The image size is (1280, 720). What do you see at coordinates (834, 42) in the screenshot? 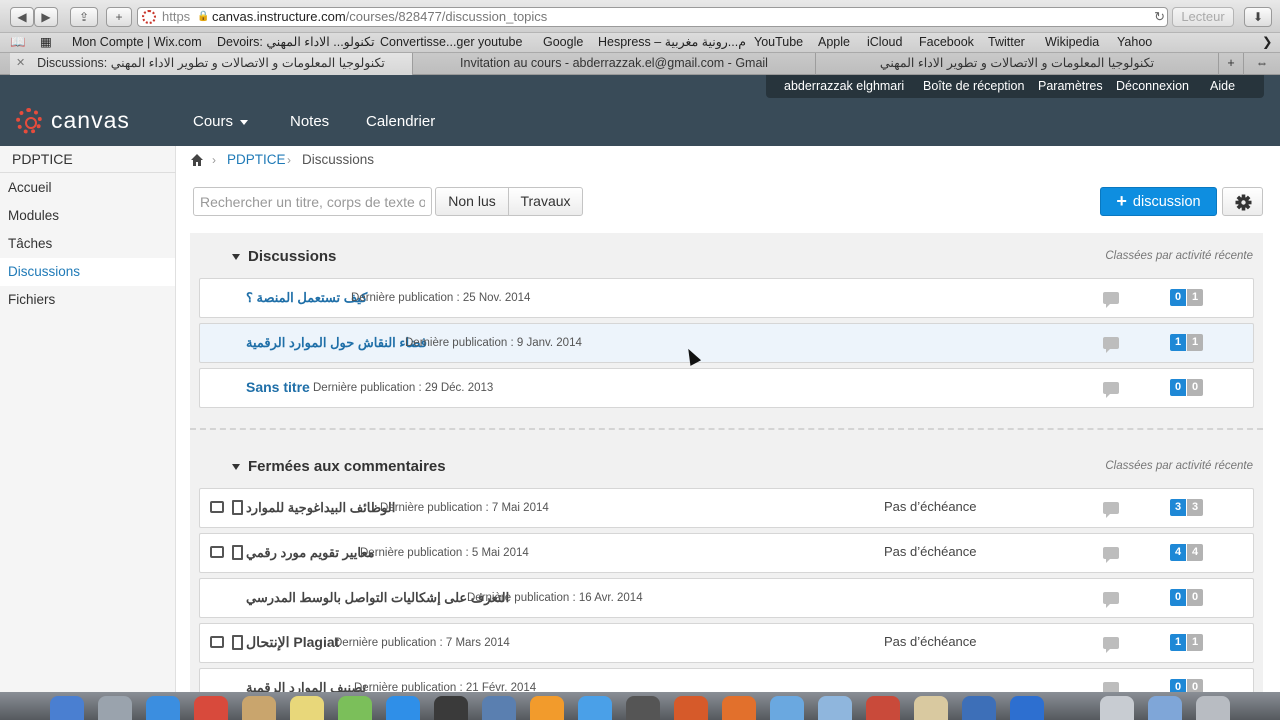
I see `bookmark-item: Apple` at bounding box center [834, 42].